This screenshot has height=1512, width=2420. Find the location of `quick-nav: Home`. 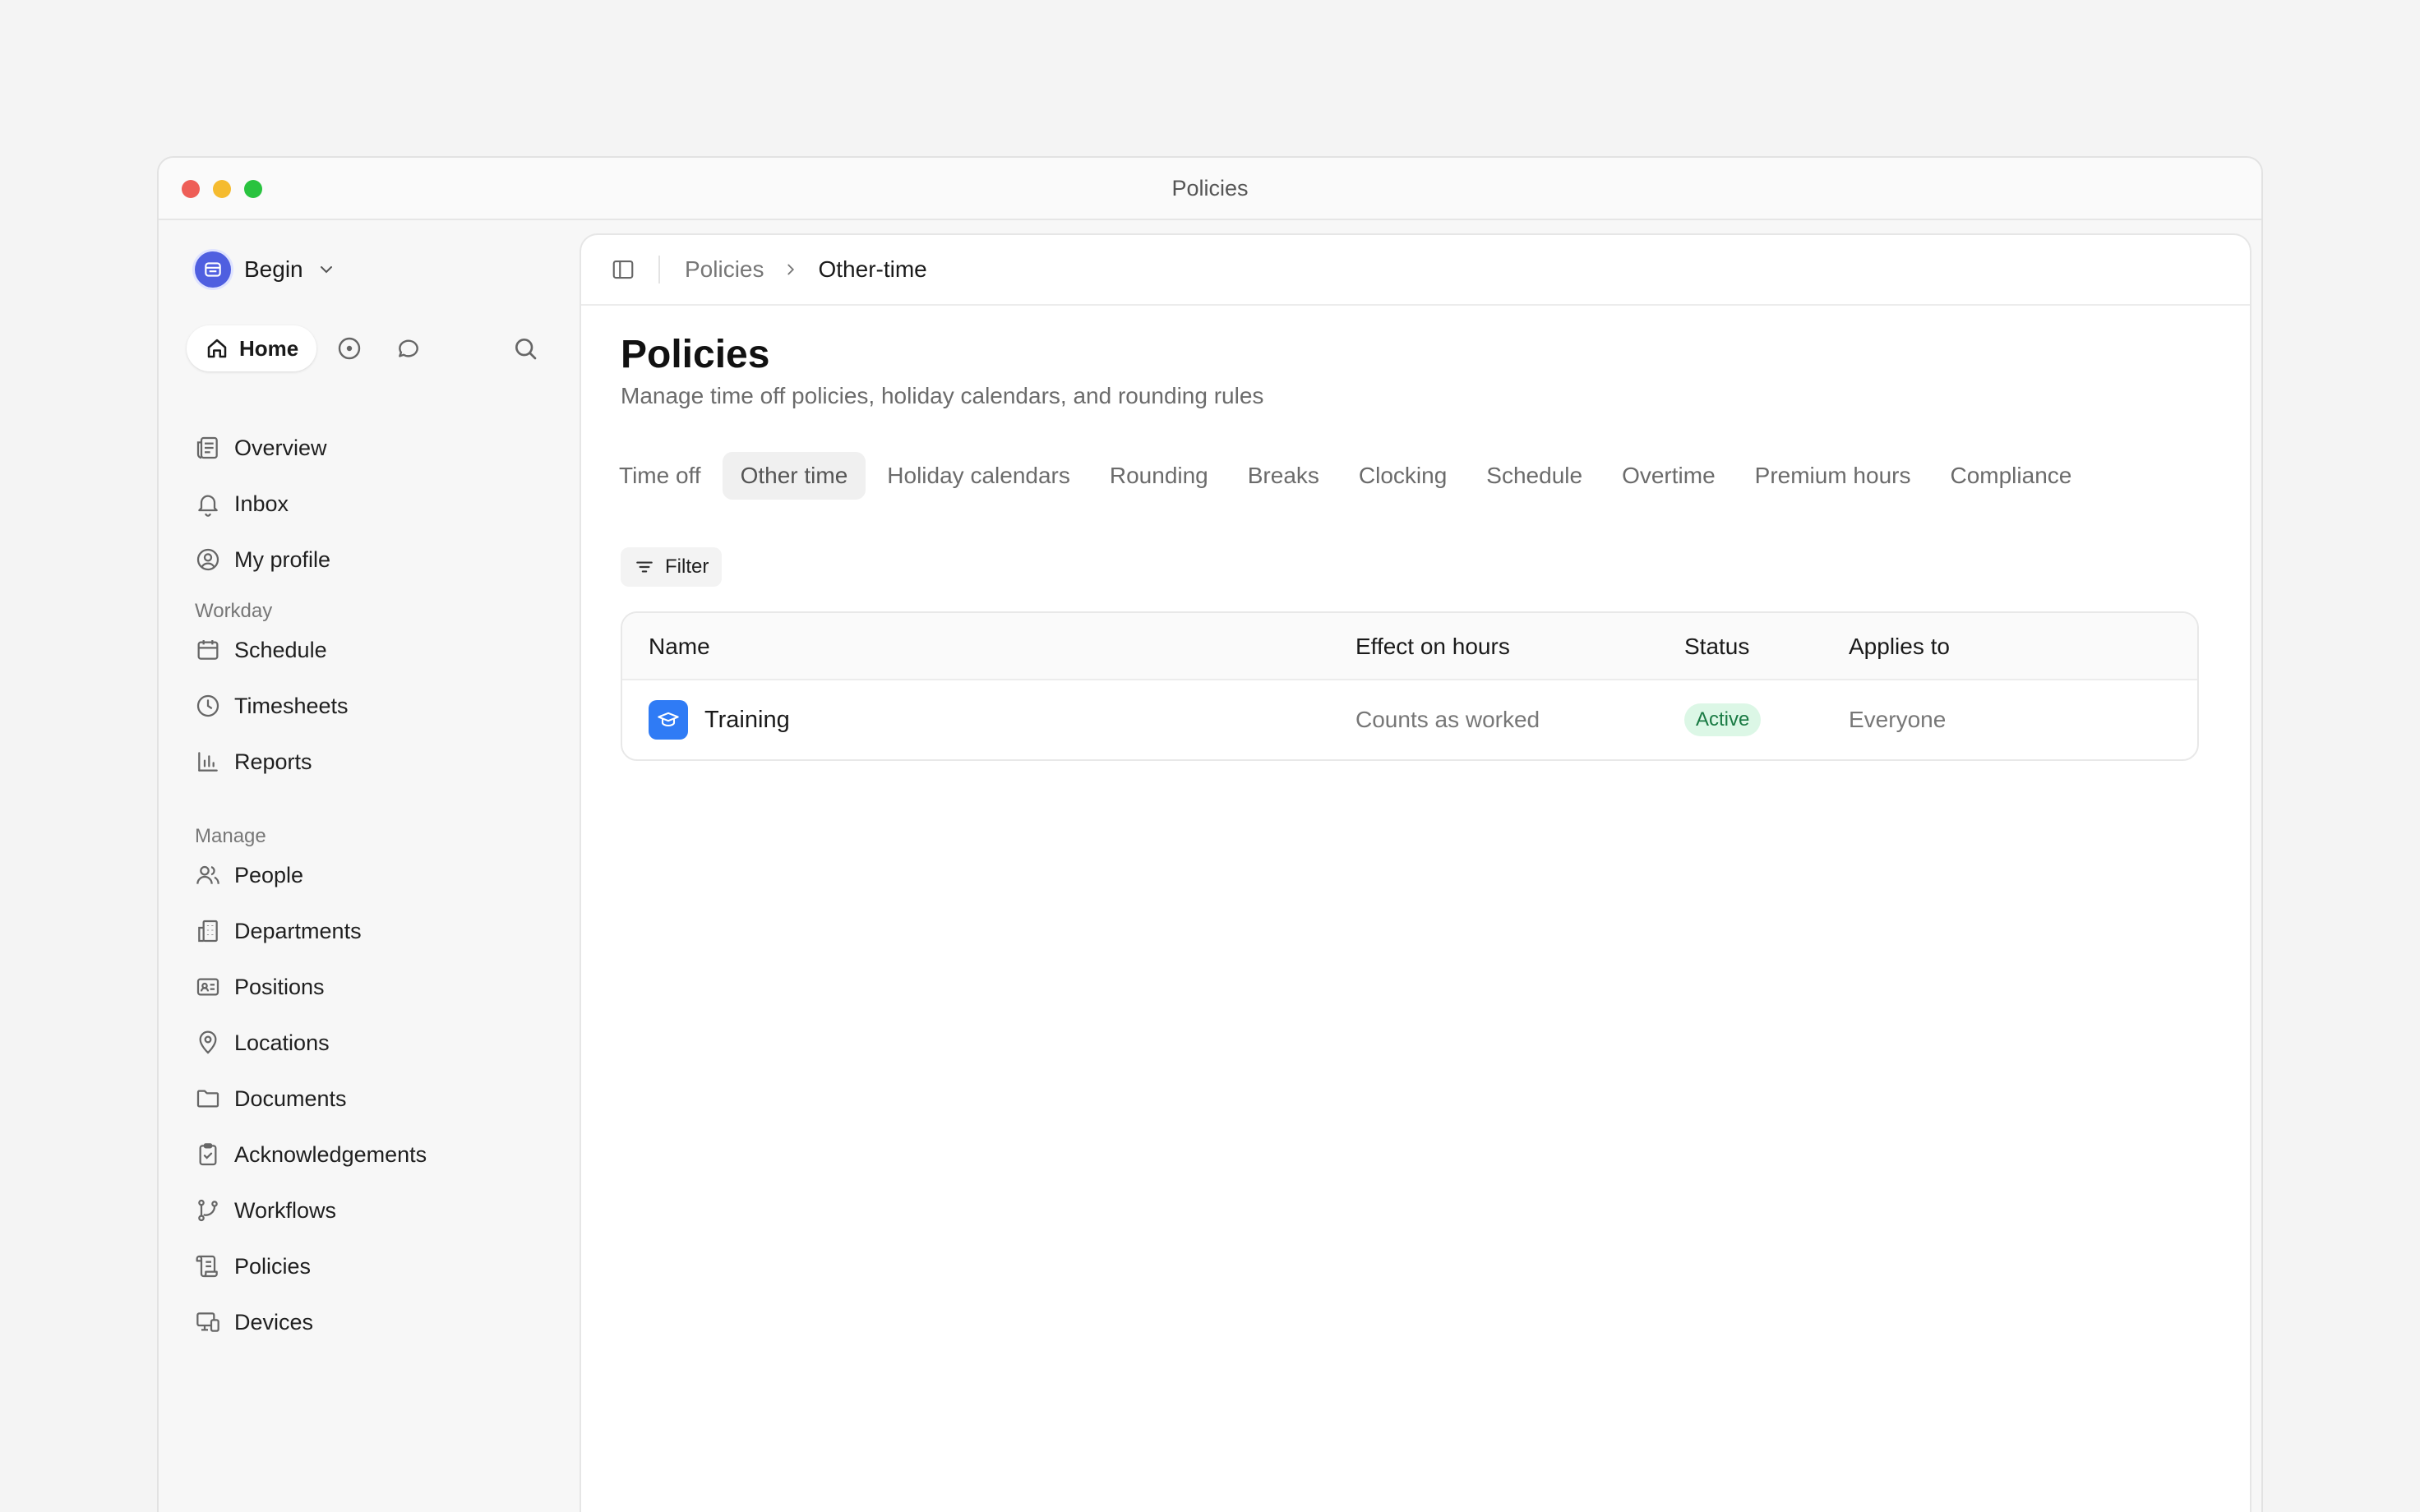

quick-nav: Home is located at coordinates (367, 348).